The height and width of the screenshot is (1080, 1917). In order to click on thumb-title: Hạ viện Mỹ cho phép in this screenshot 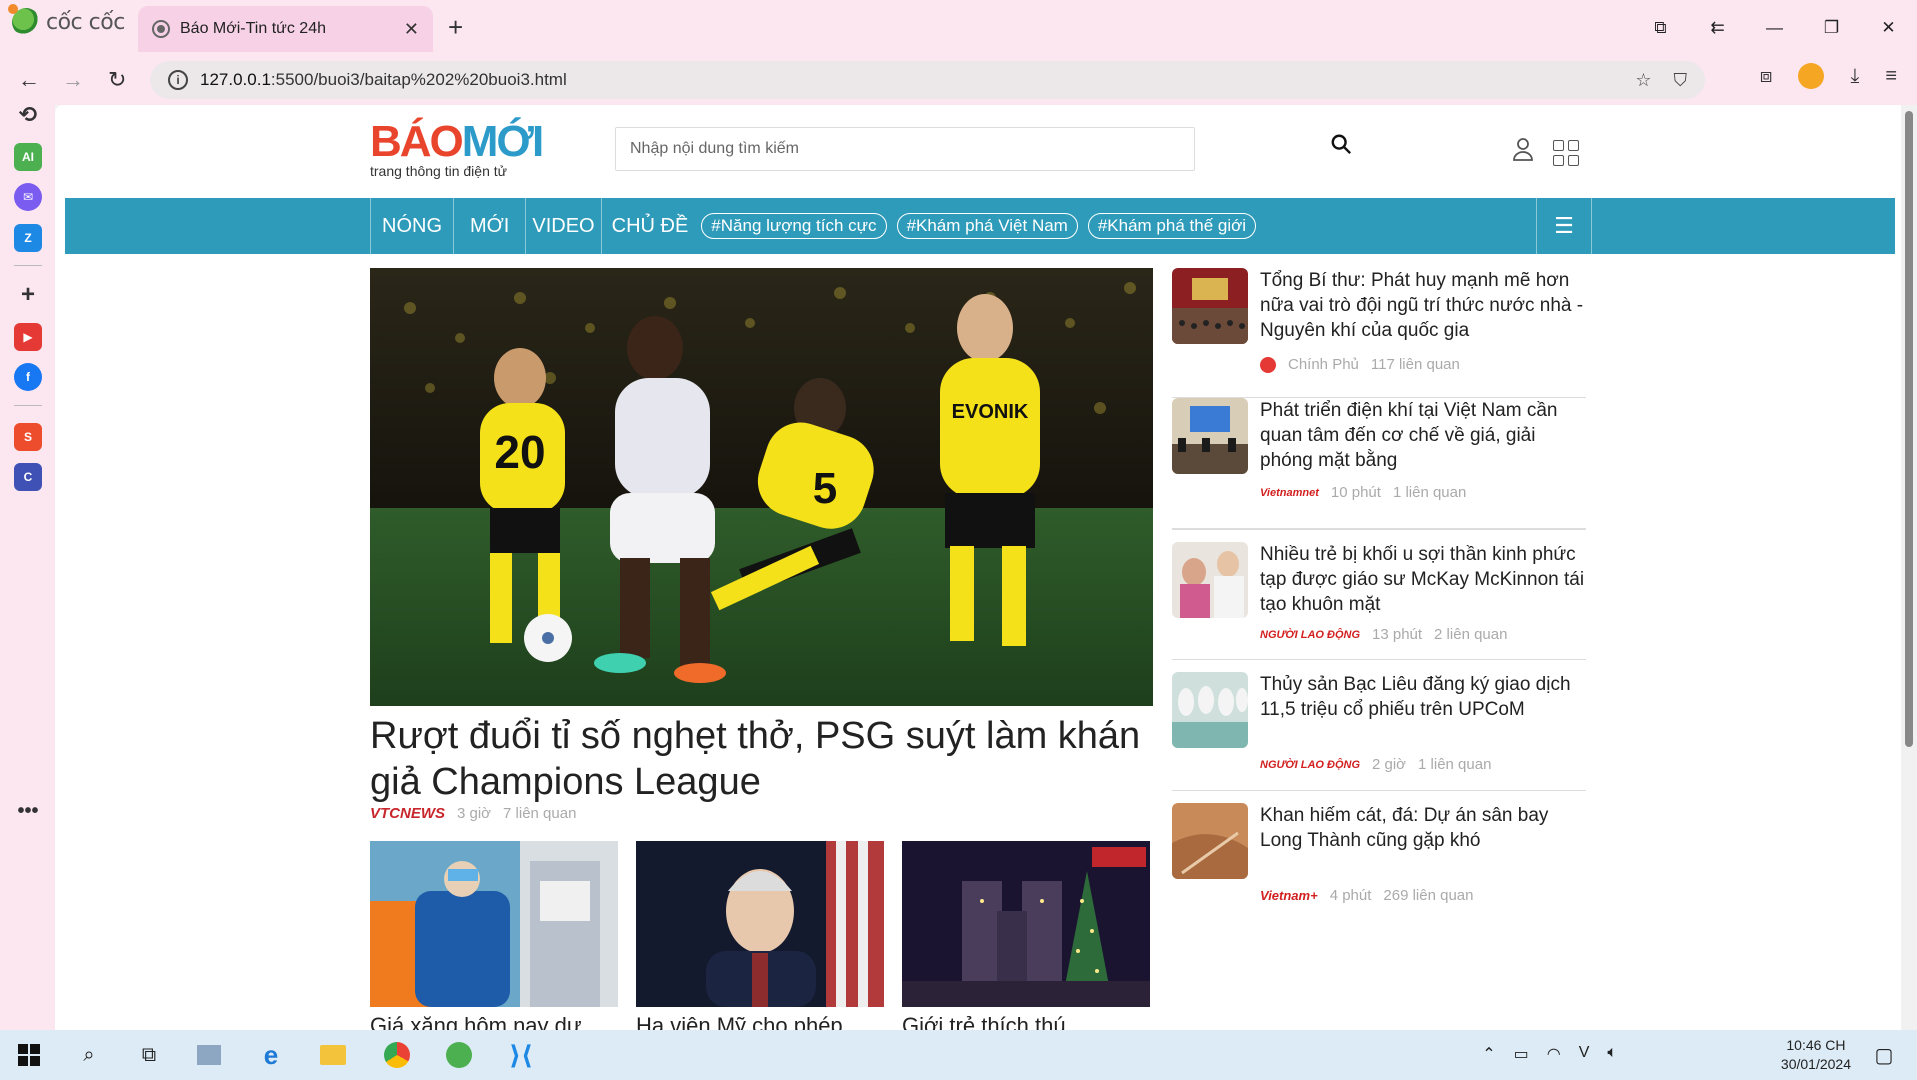, I will do `click(760, 1021)`.